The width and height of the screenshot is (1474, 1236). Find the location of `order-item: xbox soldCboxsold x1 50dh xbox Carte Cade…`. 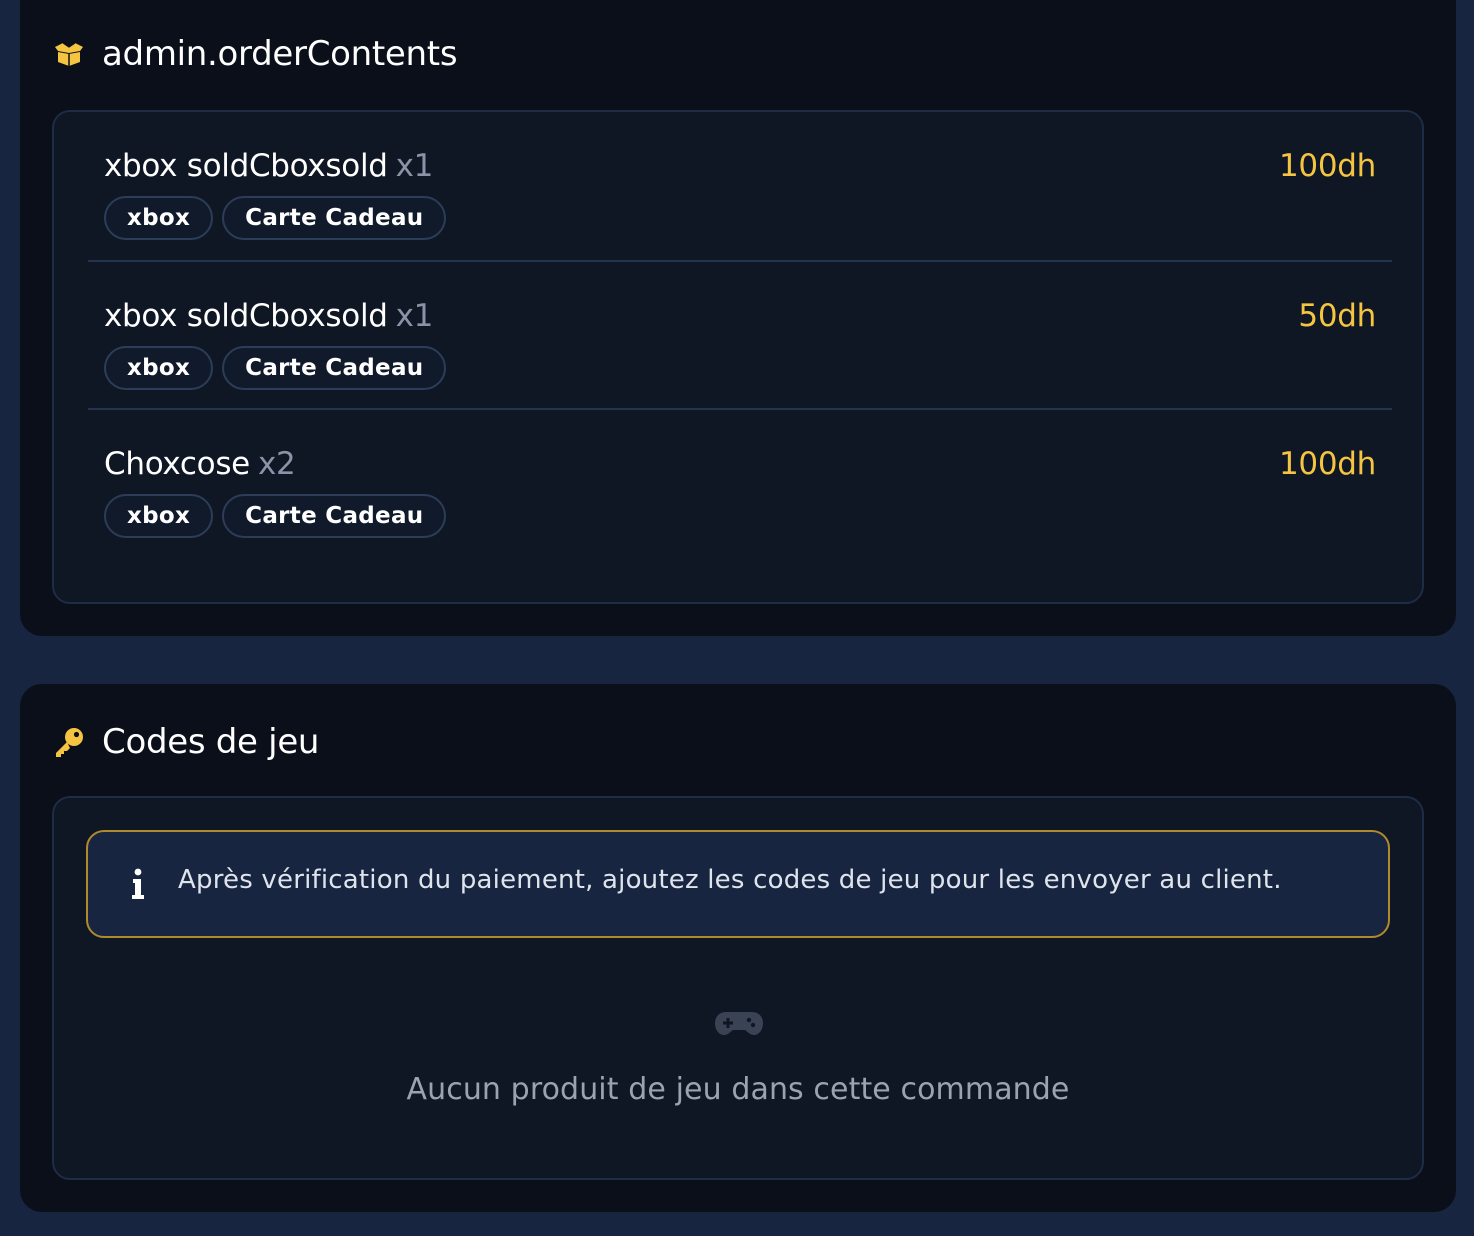

order-item: xbox soldCboxsold x1 50dh xbox Carte Cade… is located at coordinates (740, 334).